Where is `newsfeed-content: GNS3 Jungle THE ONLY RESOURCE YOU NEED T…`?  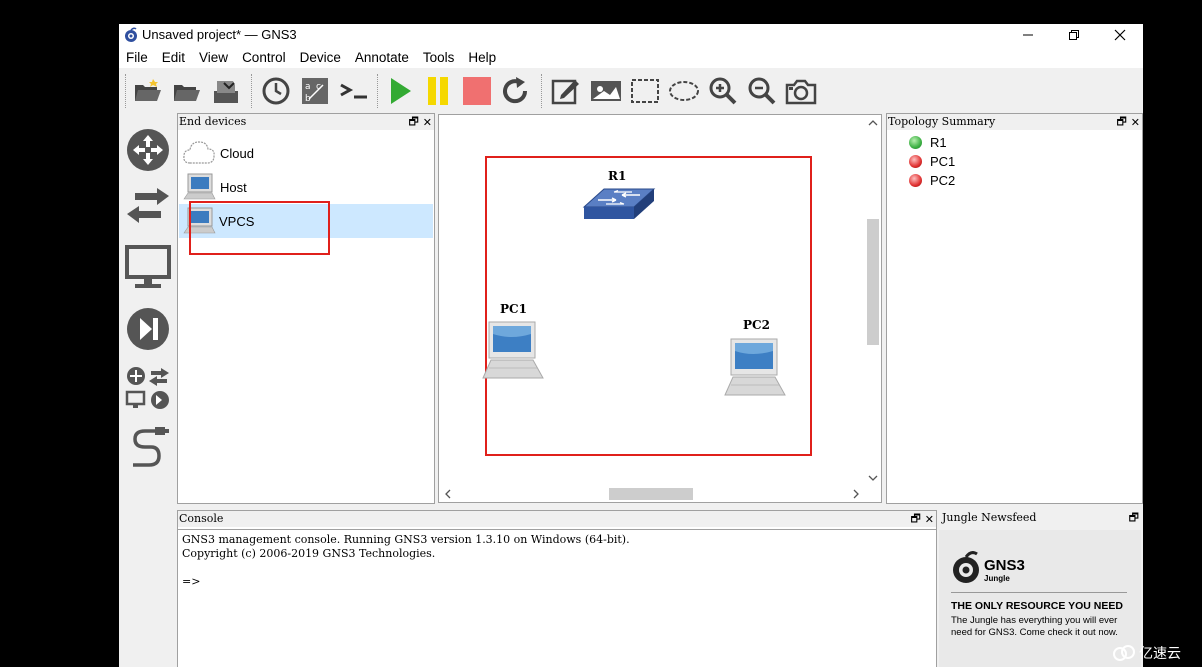 newsfeed-content: GNS3 Jungle THE ONLY RESOURCE YOU NEED T… is located at coordinates (1040, 598).